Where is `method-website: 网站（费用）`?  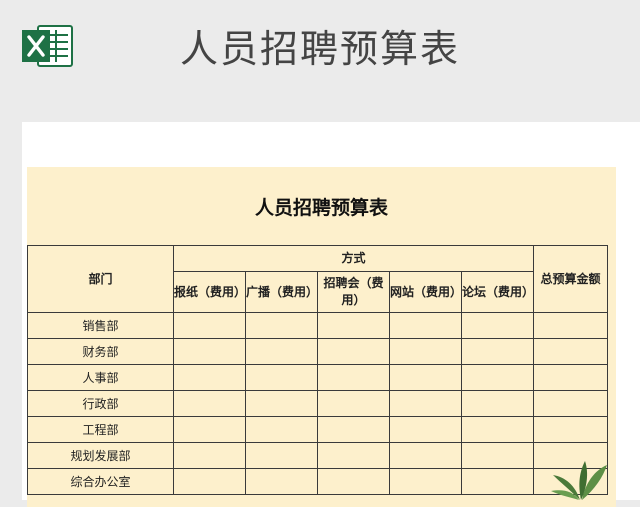 method-website: 网站（费用） is located at coordinates (425, 292).